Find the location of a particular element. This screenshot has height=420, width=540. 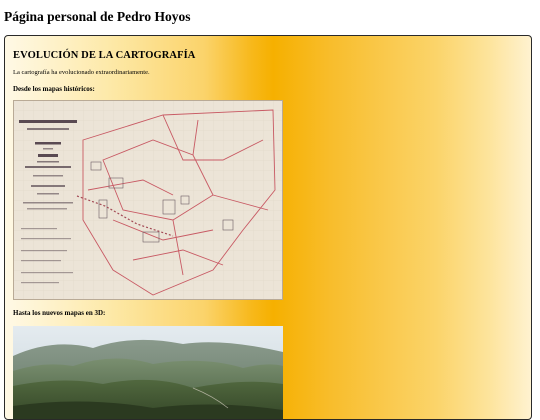

3d-terrain-drawing is located at coordinates (148, 372).